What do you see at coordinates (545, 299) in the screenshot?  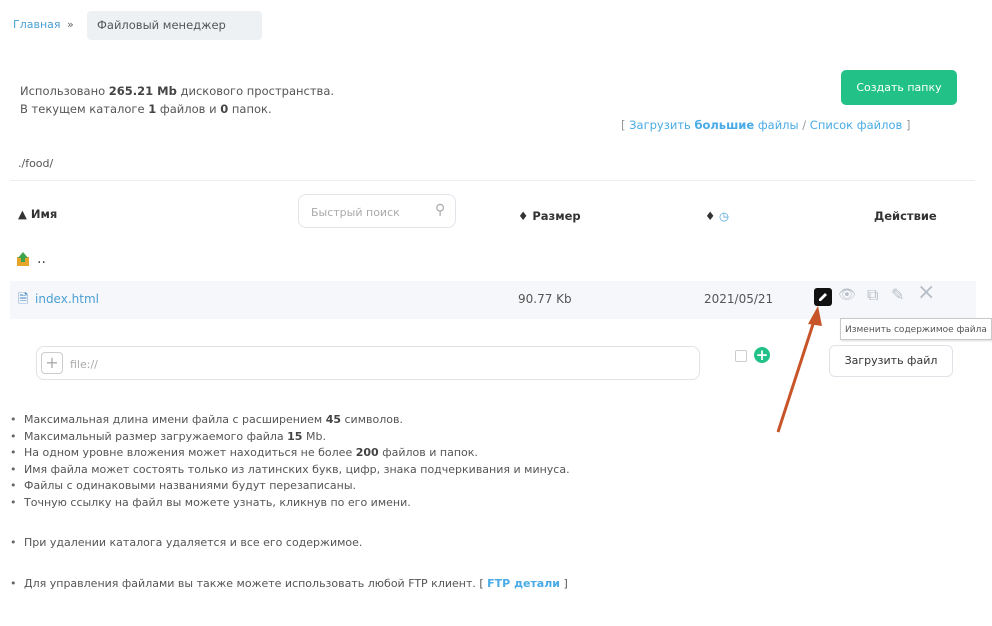 I see `file-size: 90.77 Kb` at bounding box center [545, 299].